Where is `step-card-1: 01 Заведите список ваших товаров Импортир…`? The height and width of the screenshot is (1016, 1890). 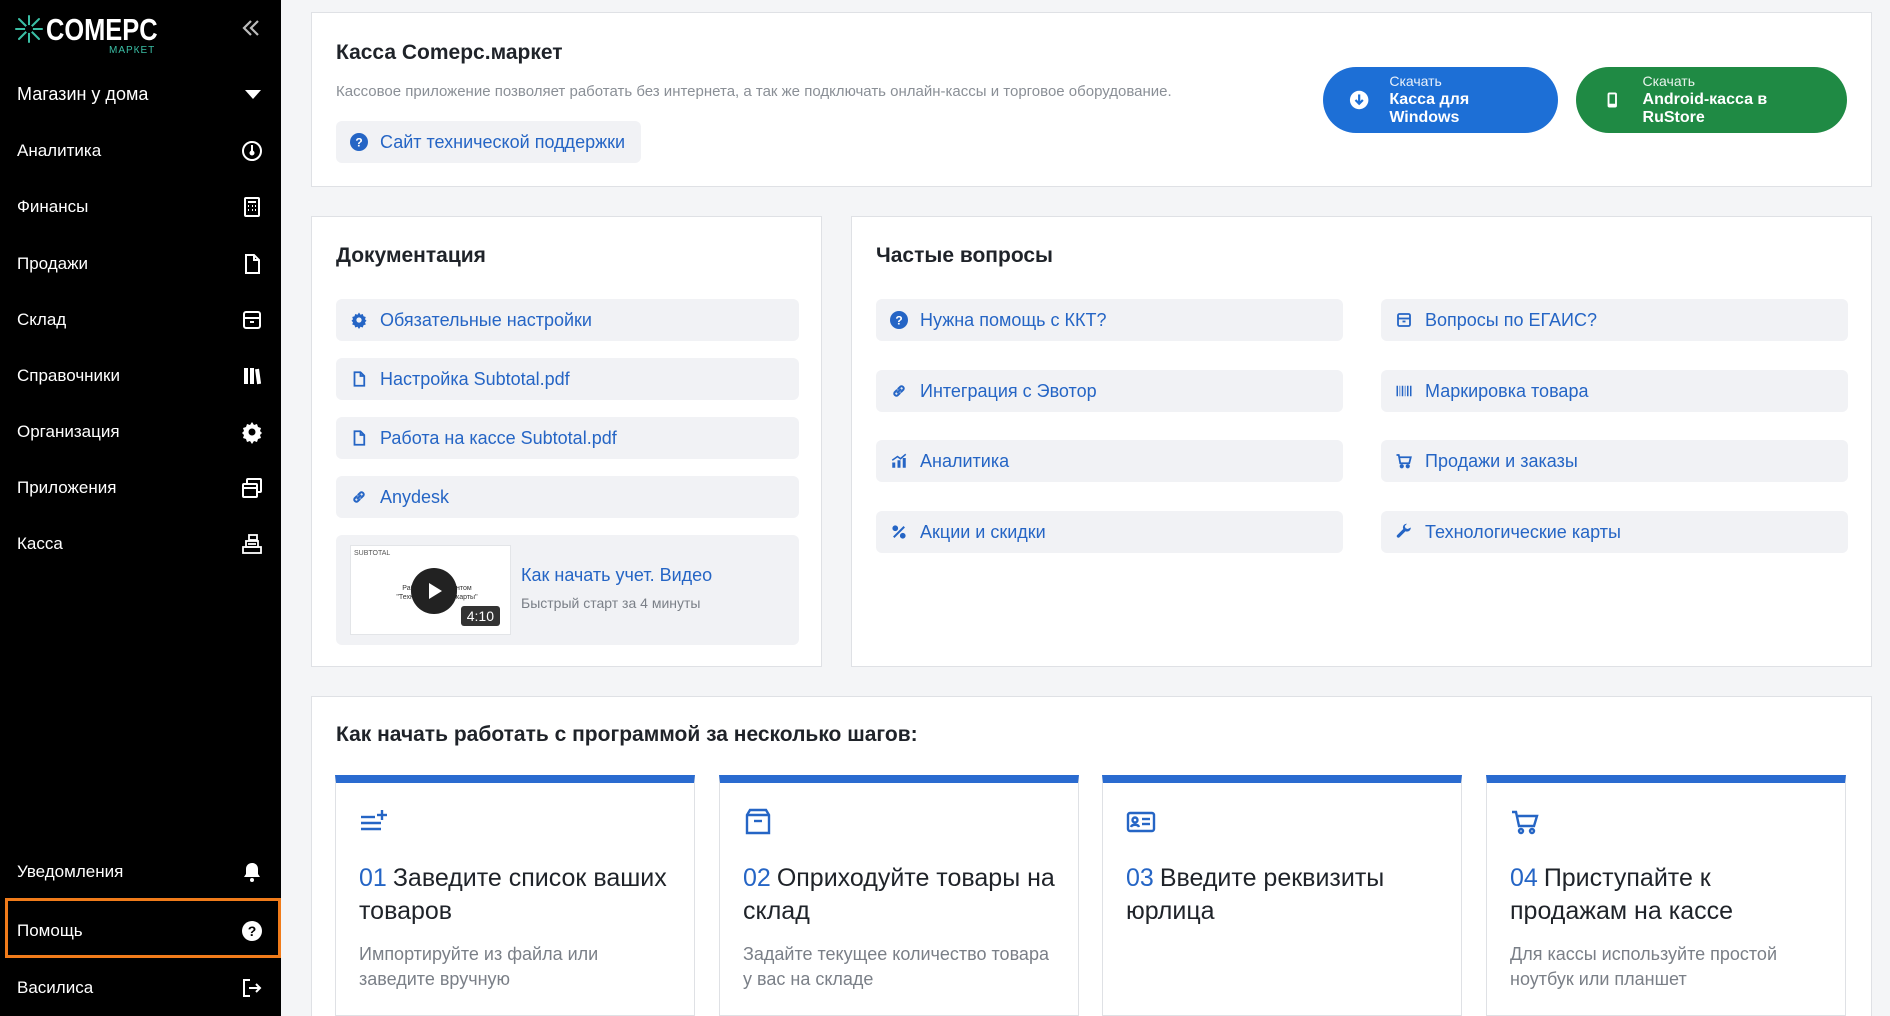
step-card-1: 01 Заведите список ваших товаров Импортир… is located at coordinates (515, 895).